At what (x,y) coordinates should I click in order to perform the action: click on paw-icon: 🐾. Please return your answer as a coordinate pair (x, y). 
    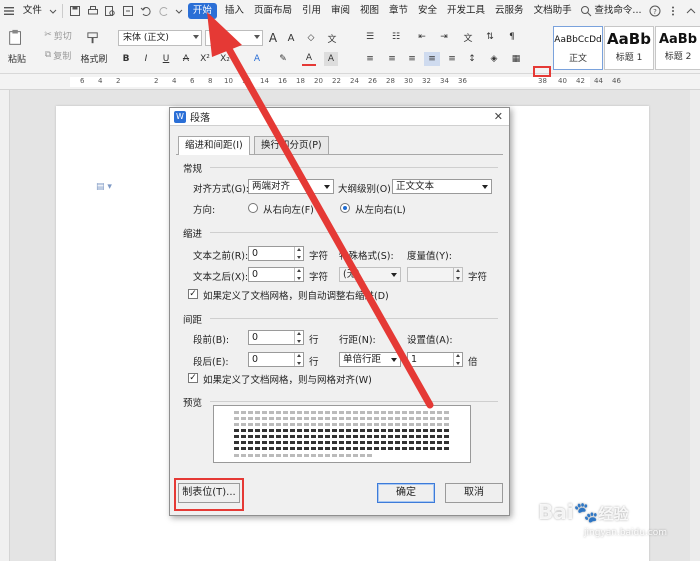
    Looking at the image, I should click on (586, 512).